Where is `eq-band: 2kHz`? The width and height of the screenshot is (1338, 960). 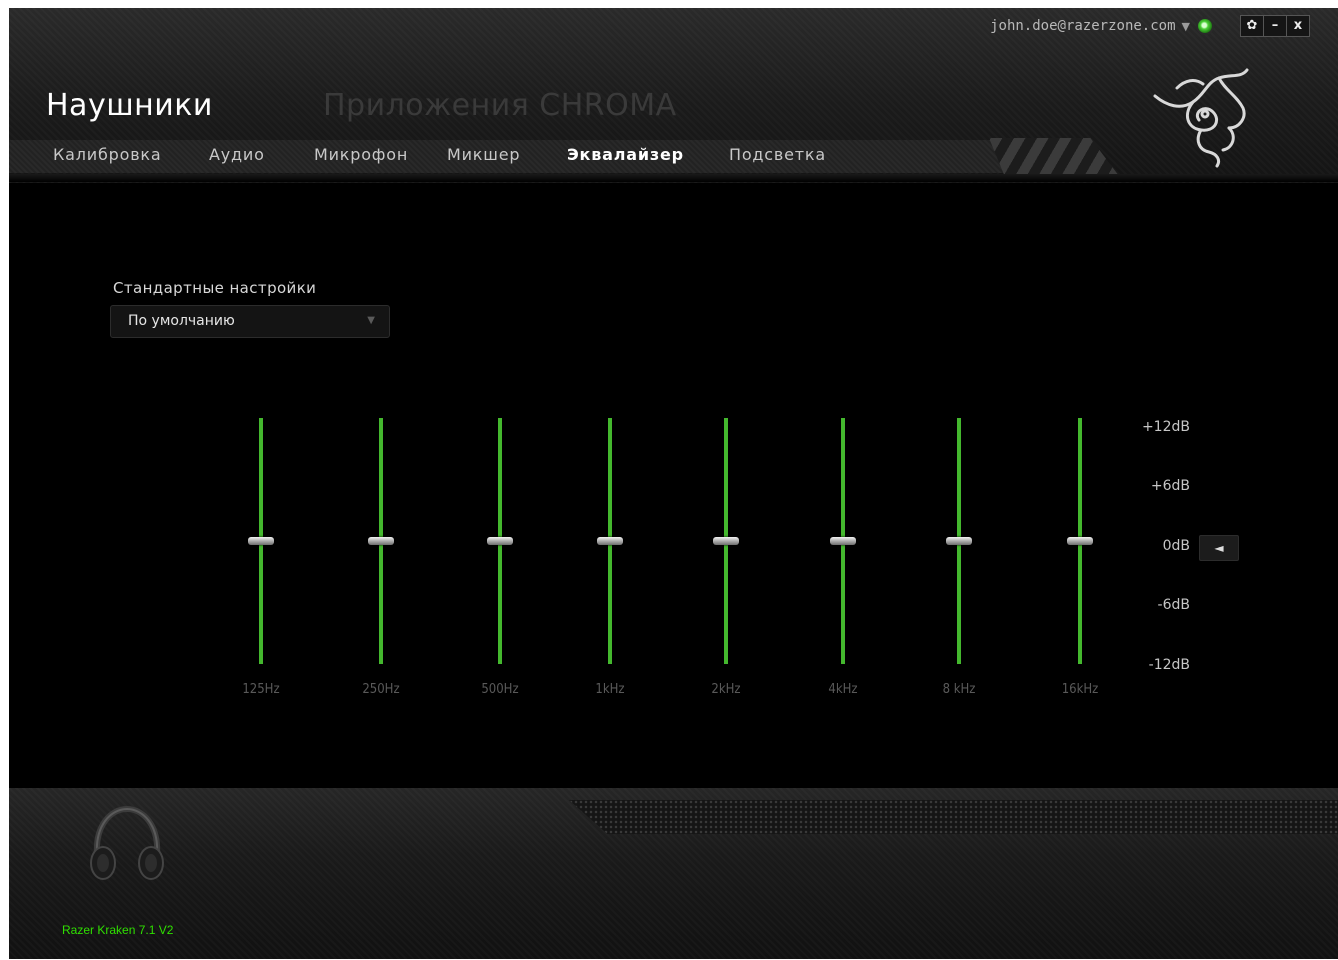
eq-band: 2kHz is located at coordinates (726, 558).